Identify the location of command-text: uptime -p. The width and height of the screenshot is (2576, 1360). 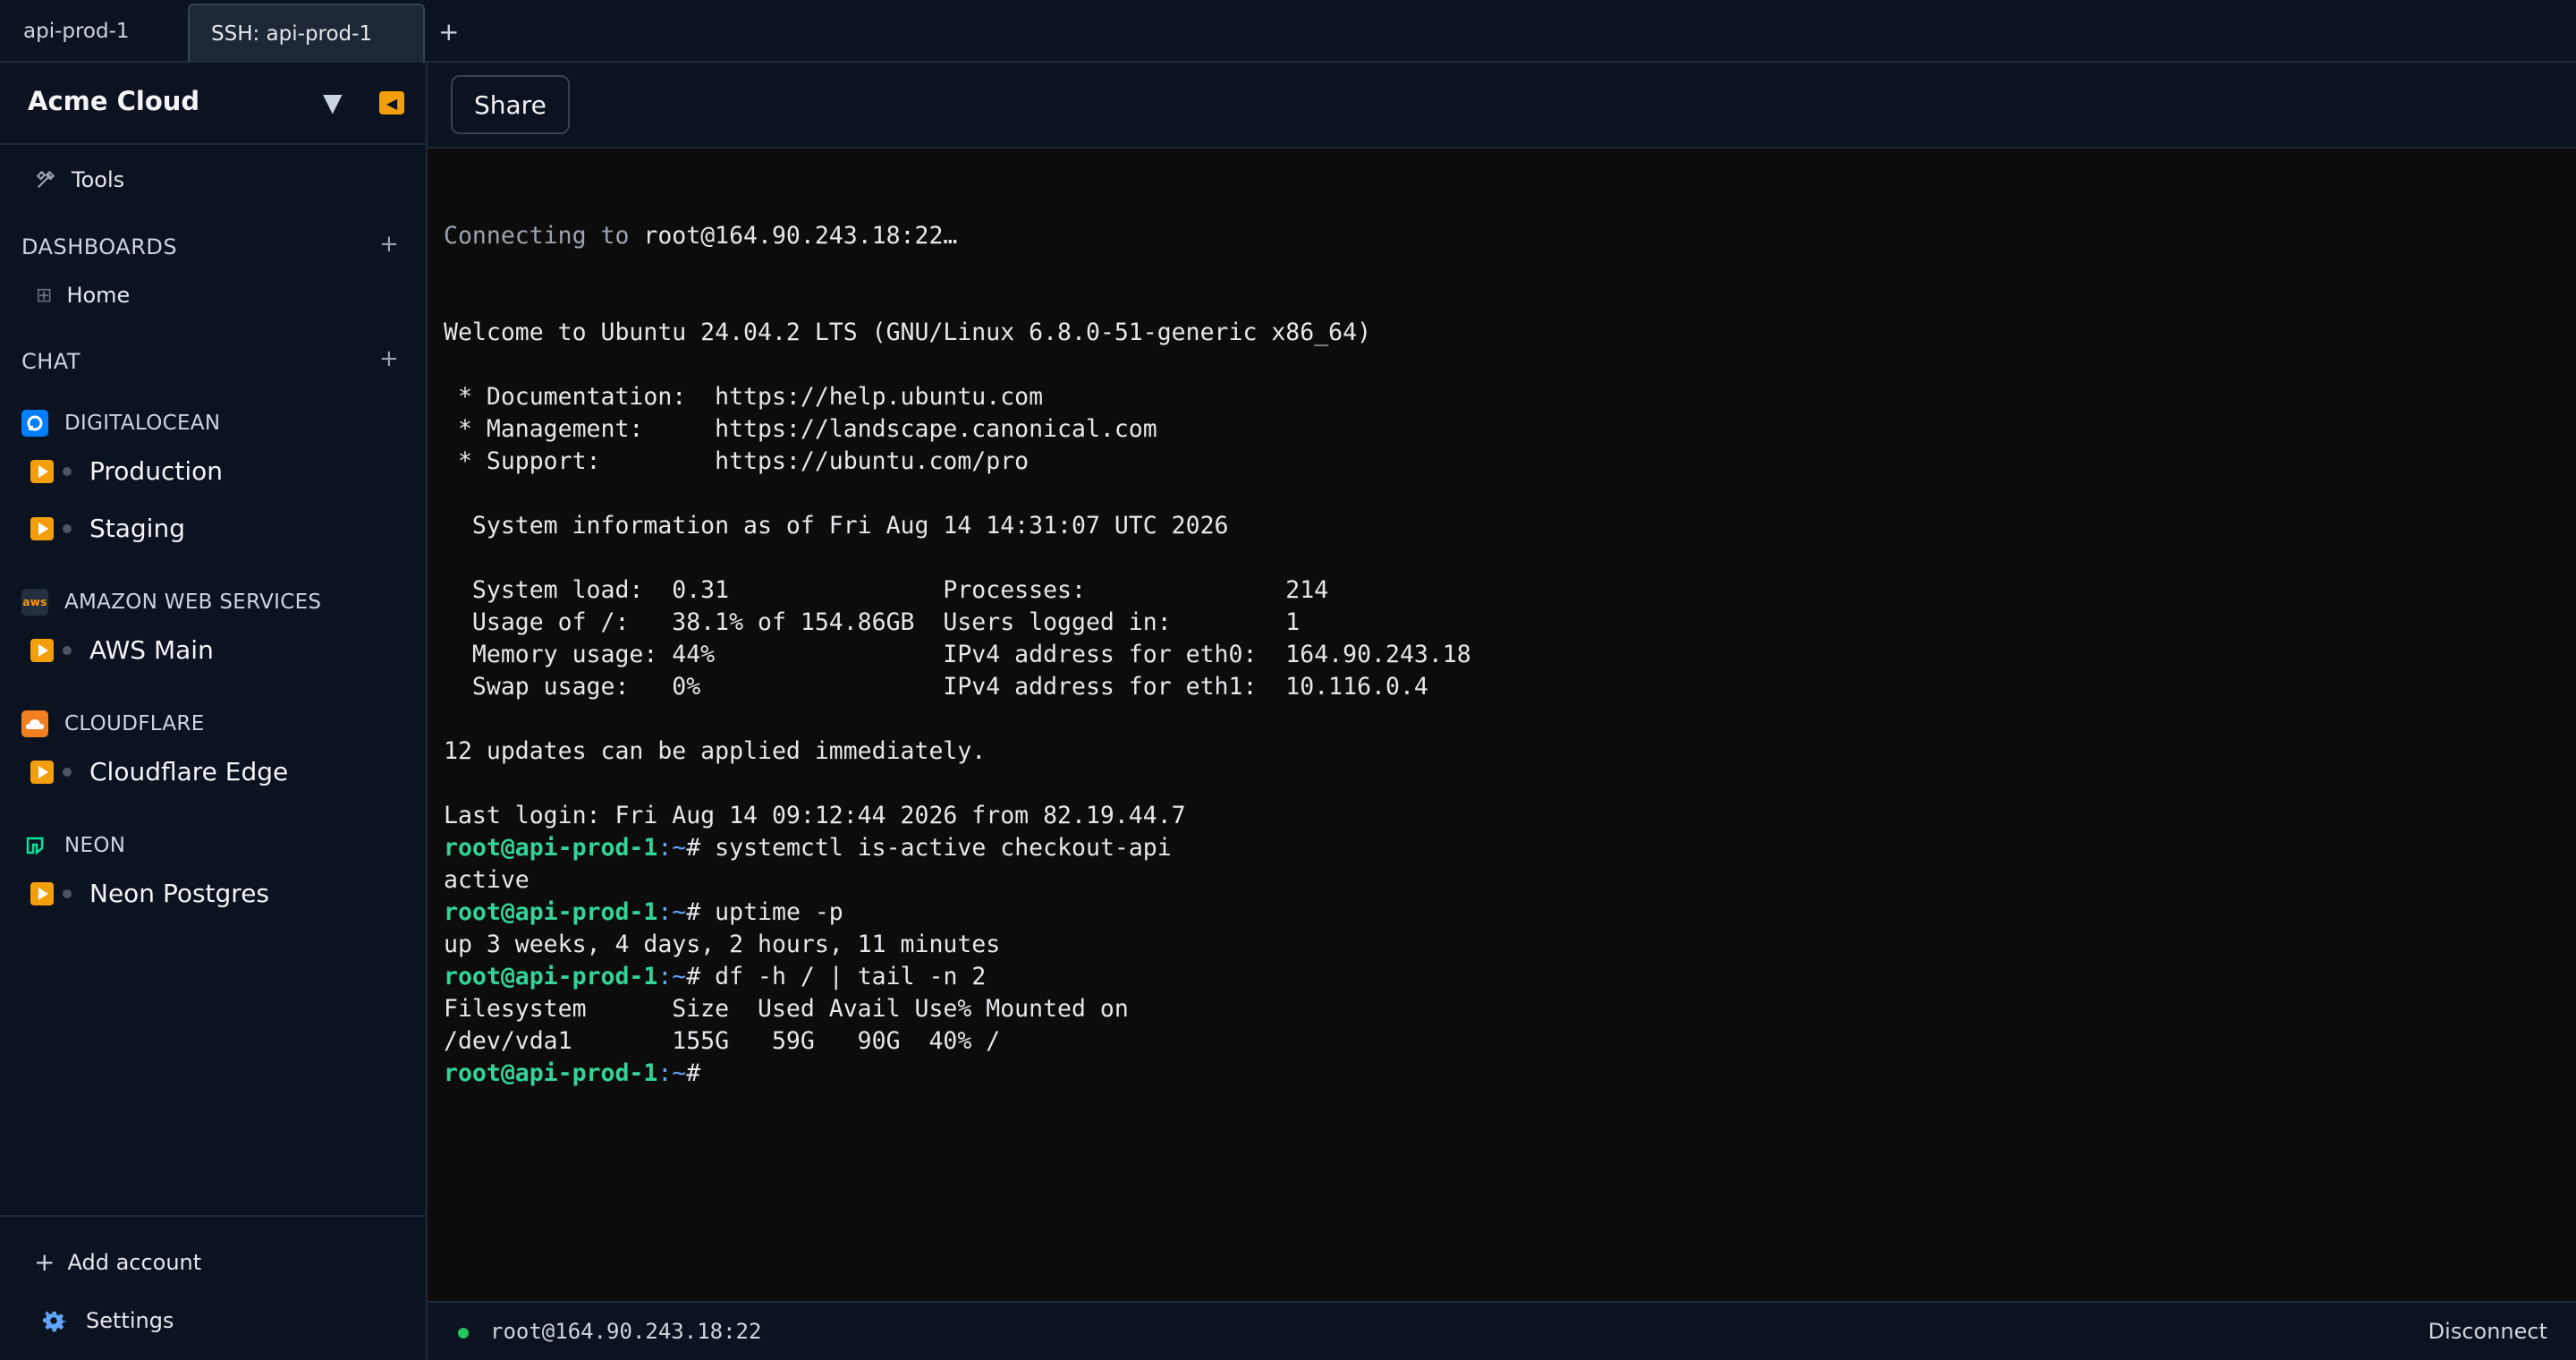
(779, 912).